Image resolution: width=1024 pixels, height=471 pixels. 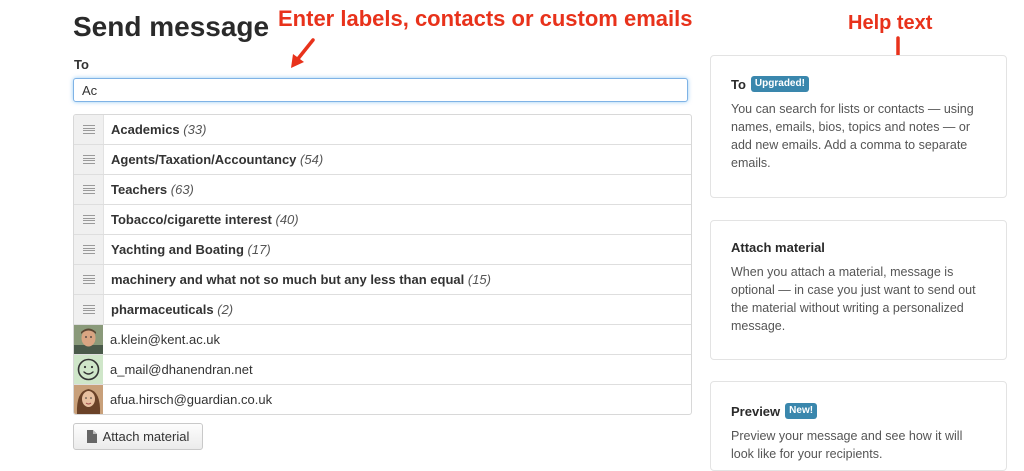 I want to click on contact-email: a_mail@dhanendran.net, so click(x=181, y=369).